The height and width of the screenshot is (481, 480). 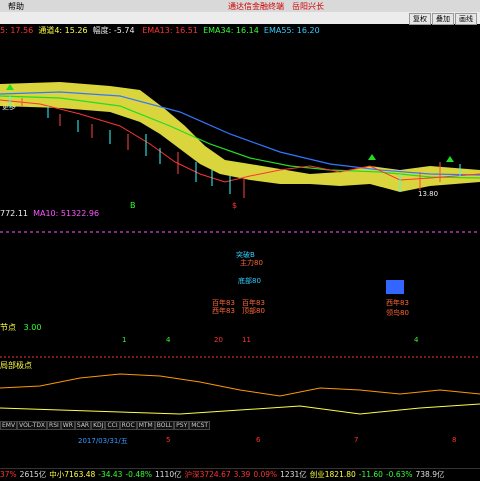 I want to click on signal-highlight, so click(x=395, y=287).